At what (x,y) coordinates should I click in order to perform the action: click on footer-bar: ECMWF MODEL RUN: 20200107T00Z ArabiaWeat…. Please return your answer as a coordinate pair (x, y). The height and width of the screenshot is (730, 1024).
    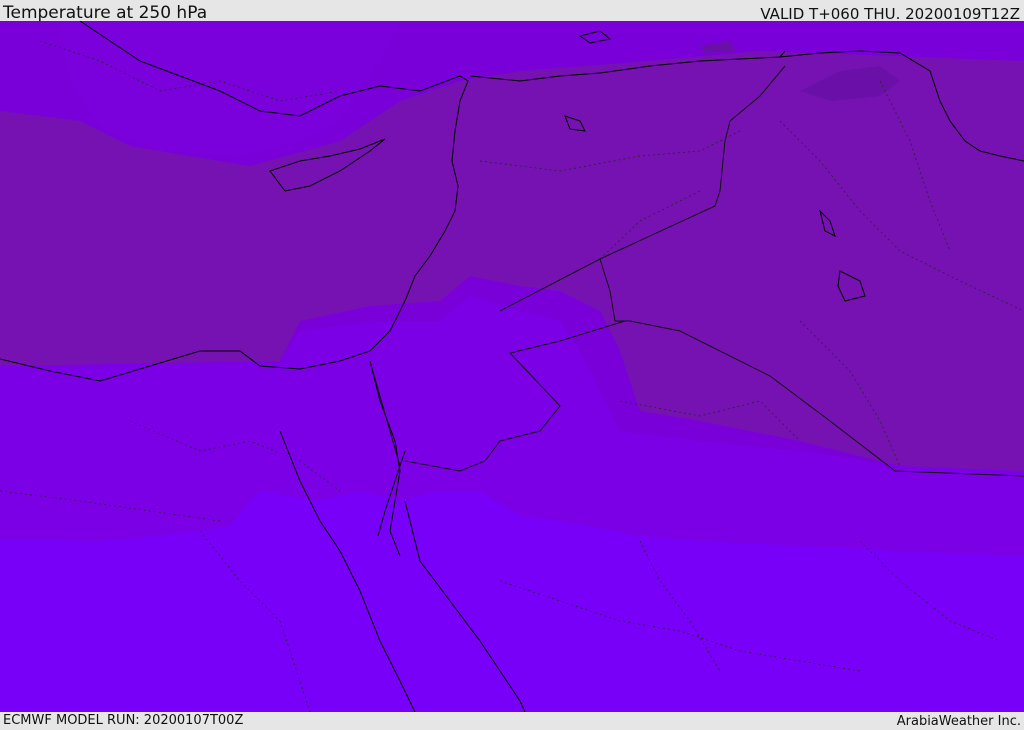
    Looking at the image, I should click on (512, 720).